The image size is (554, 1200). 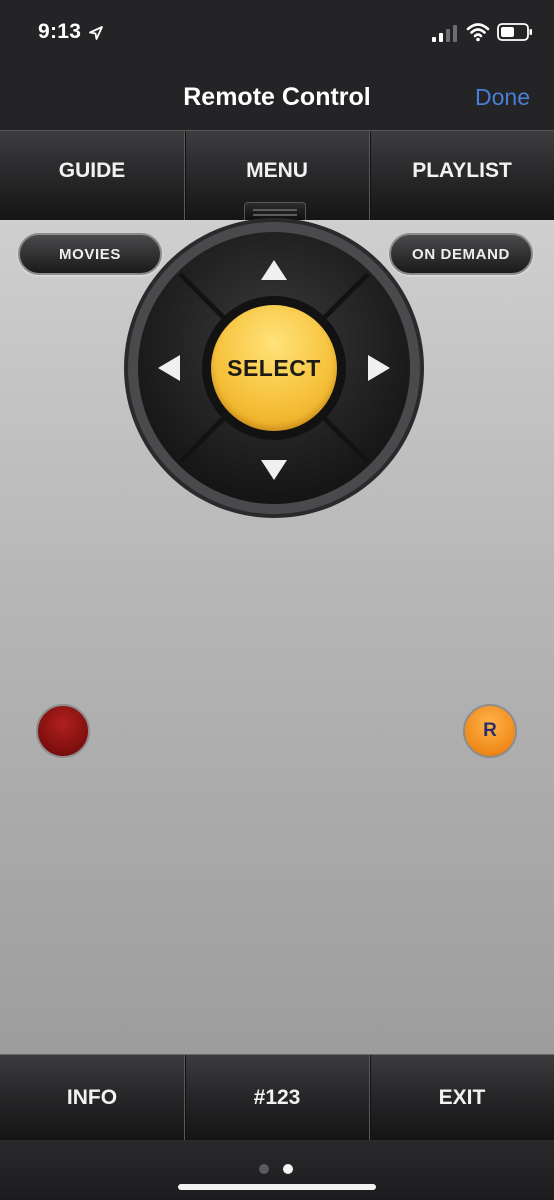 What do you see at coordinates (277, 1170) in the screenshot?
I see `page-indicator-area` at bounding box center [277, 1170].